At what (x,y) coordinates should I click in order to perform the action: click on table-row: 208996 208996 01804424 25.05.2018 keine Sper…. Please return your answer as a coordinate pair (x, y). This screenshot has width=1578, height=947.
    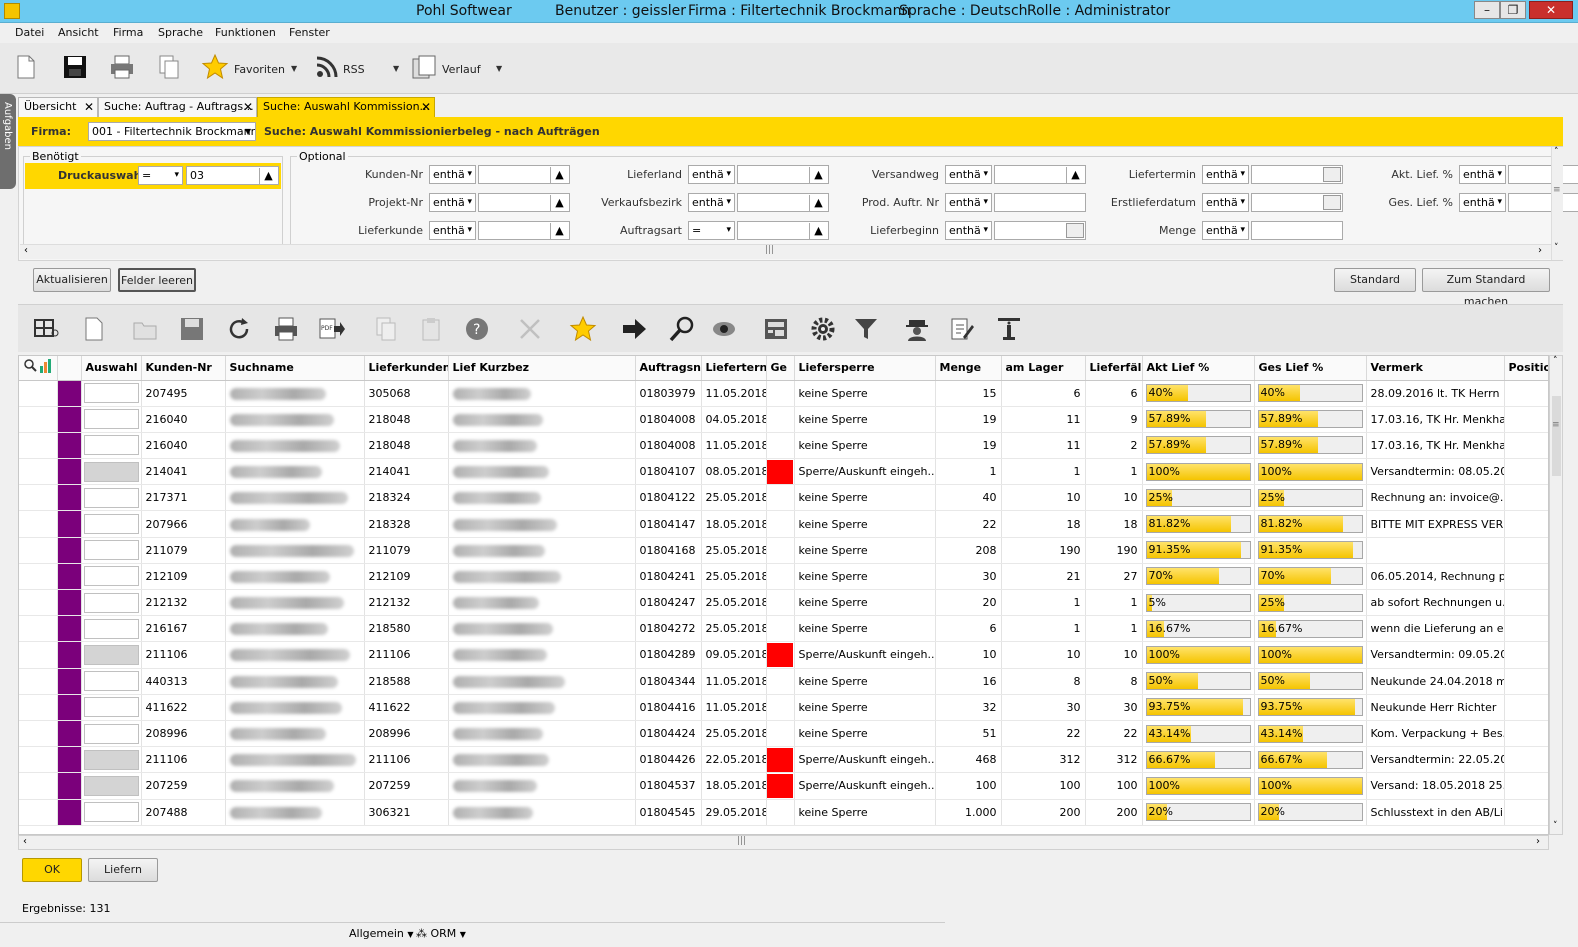
    Looking at the image, I should click on (783, 734).